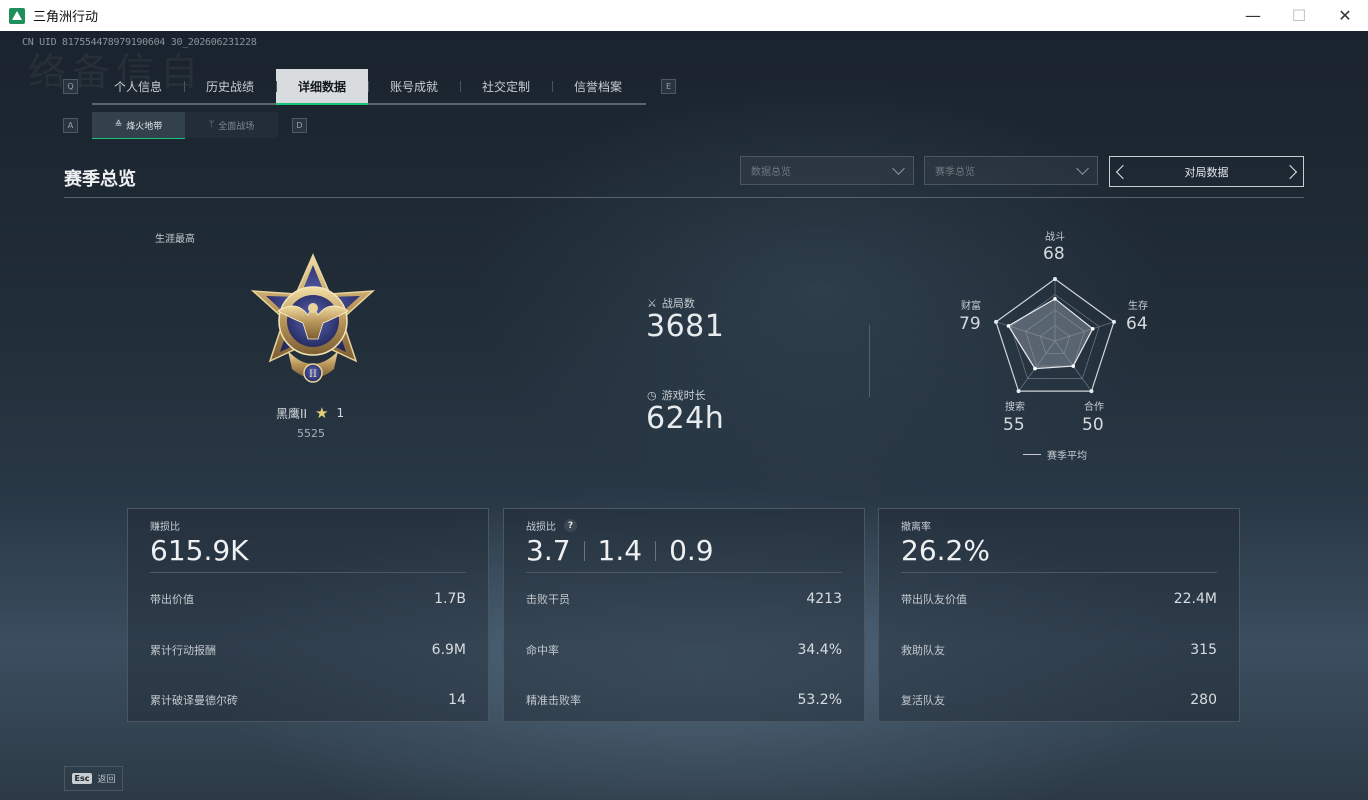  What do you see at coordinates (1345, 15) in the screenshot?
I see `close-button: ✕` at bounding box center [1345, 15].